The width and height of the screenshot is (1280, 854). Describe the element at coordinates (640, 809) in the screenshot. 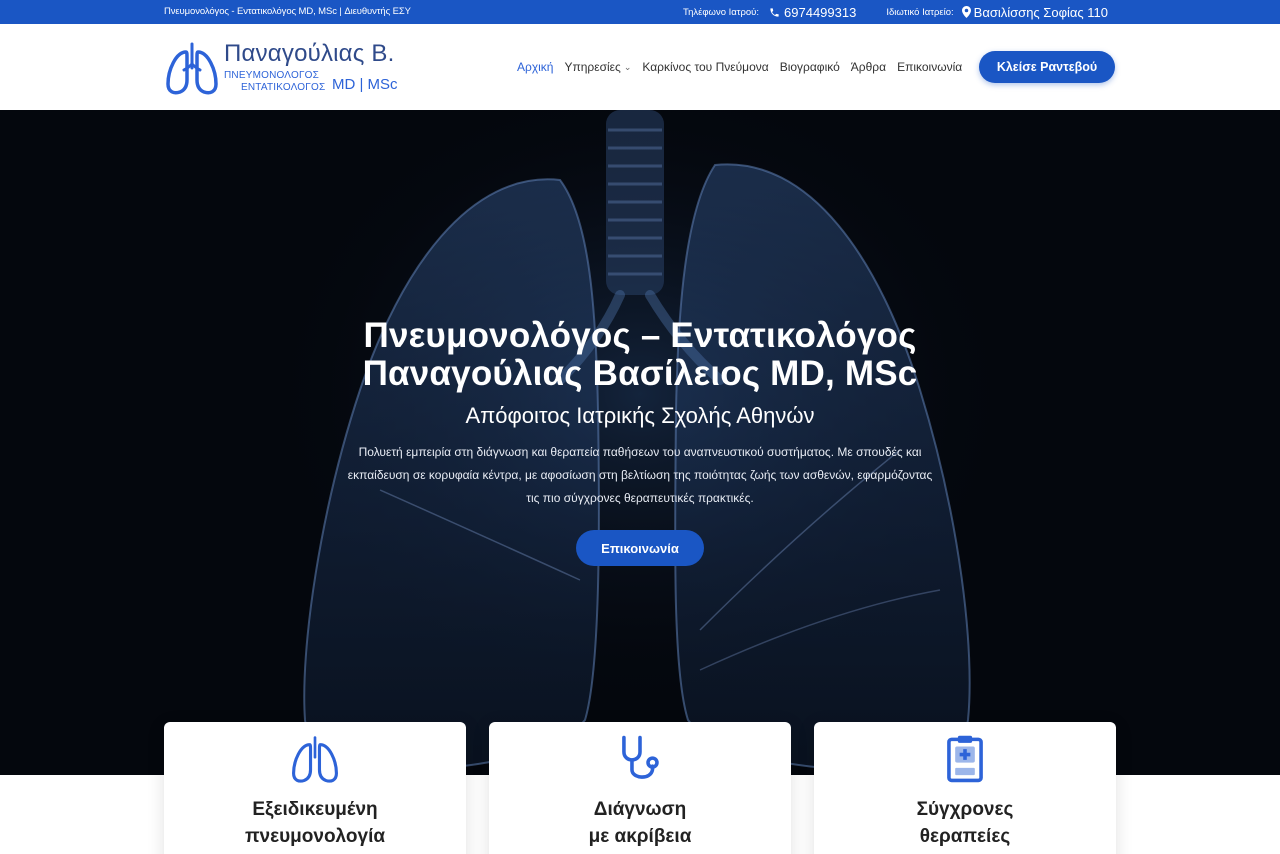

I see `feature-title-line-1: Διάγνωση` at that location.